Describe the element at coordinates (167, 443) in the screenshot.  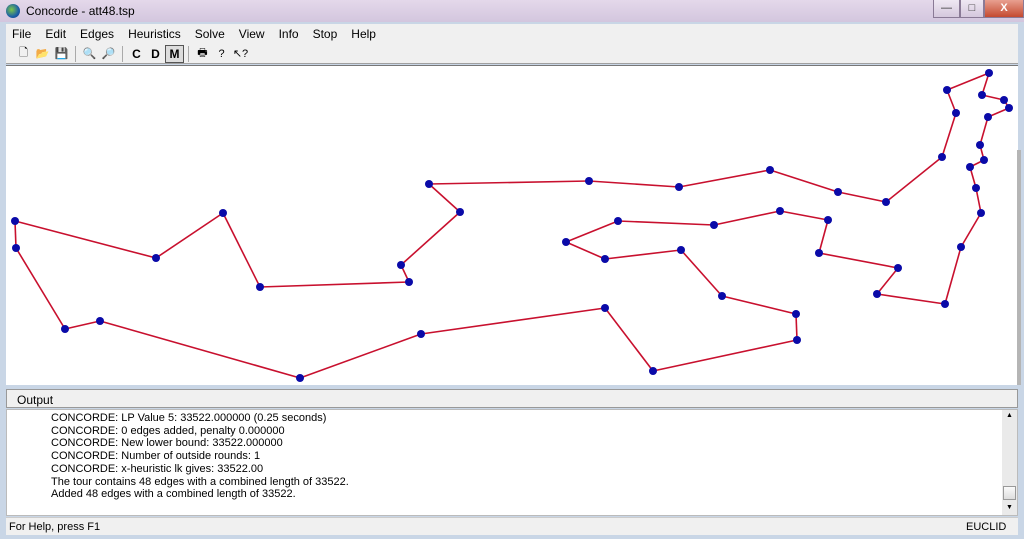
I see `output-line: CONCORDE: New lower bound: 33522.000000` at that location.